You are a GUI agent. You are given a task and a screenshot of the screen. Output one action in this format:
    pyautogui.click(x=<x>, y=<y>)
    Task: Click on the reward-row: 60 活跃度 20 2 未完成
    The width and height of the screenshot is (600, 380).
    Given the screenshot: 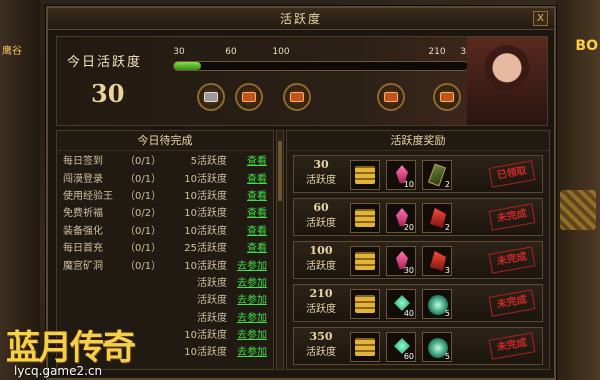 What is the action you would take?
    pyautogui.click(x=418, y=217)
    